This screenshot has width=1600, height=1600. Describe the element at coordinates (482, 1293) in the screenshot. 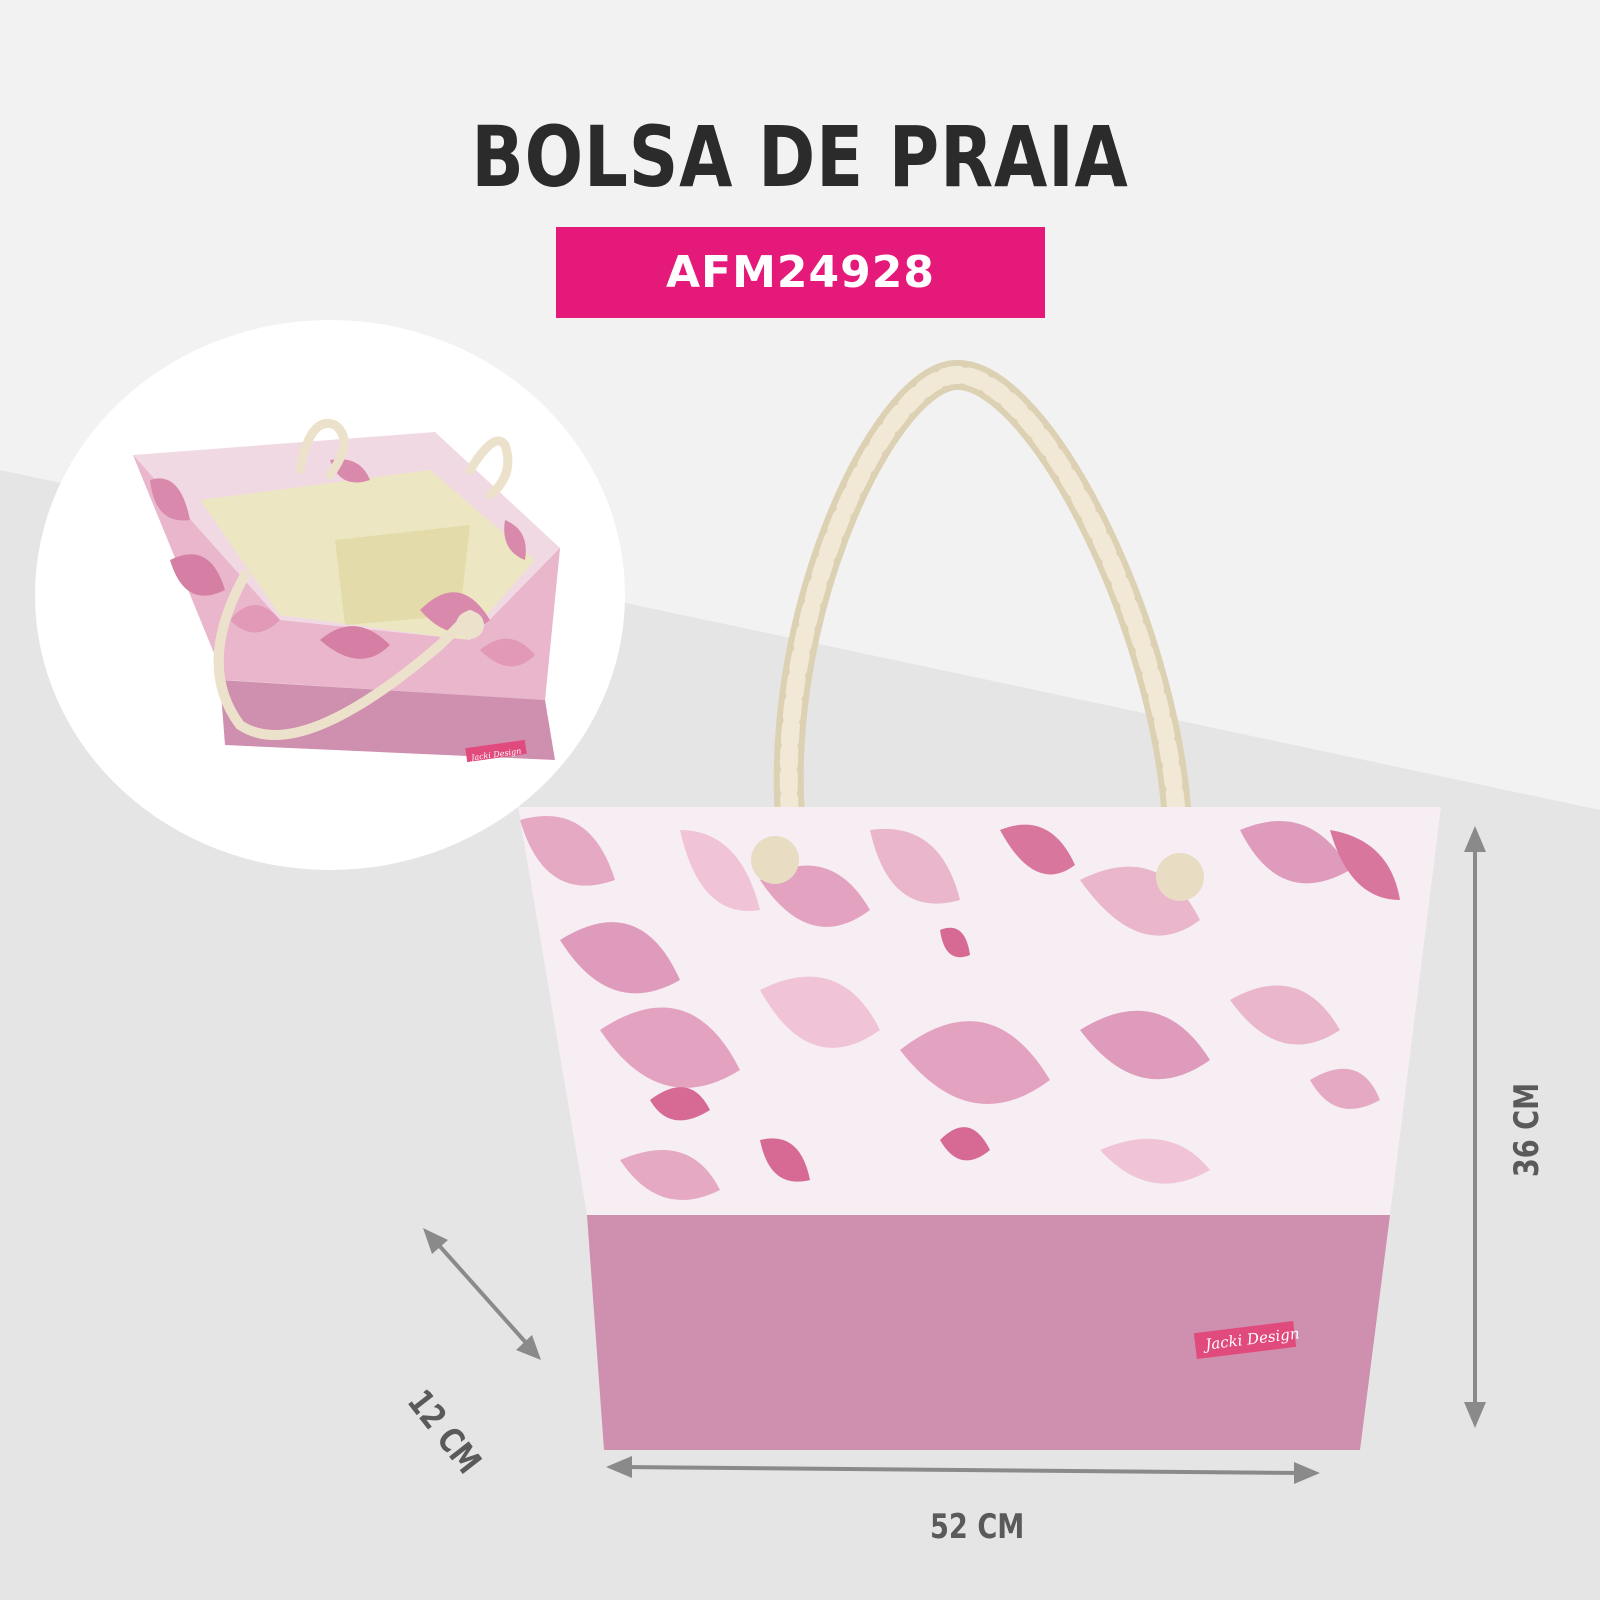

I see `depth-arrow` at that location.